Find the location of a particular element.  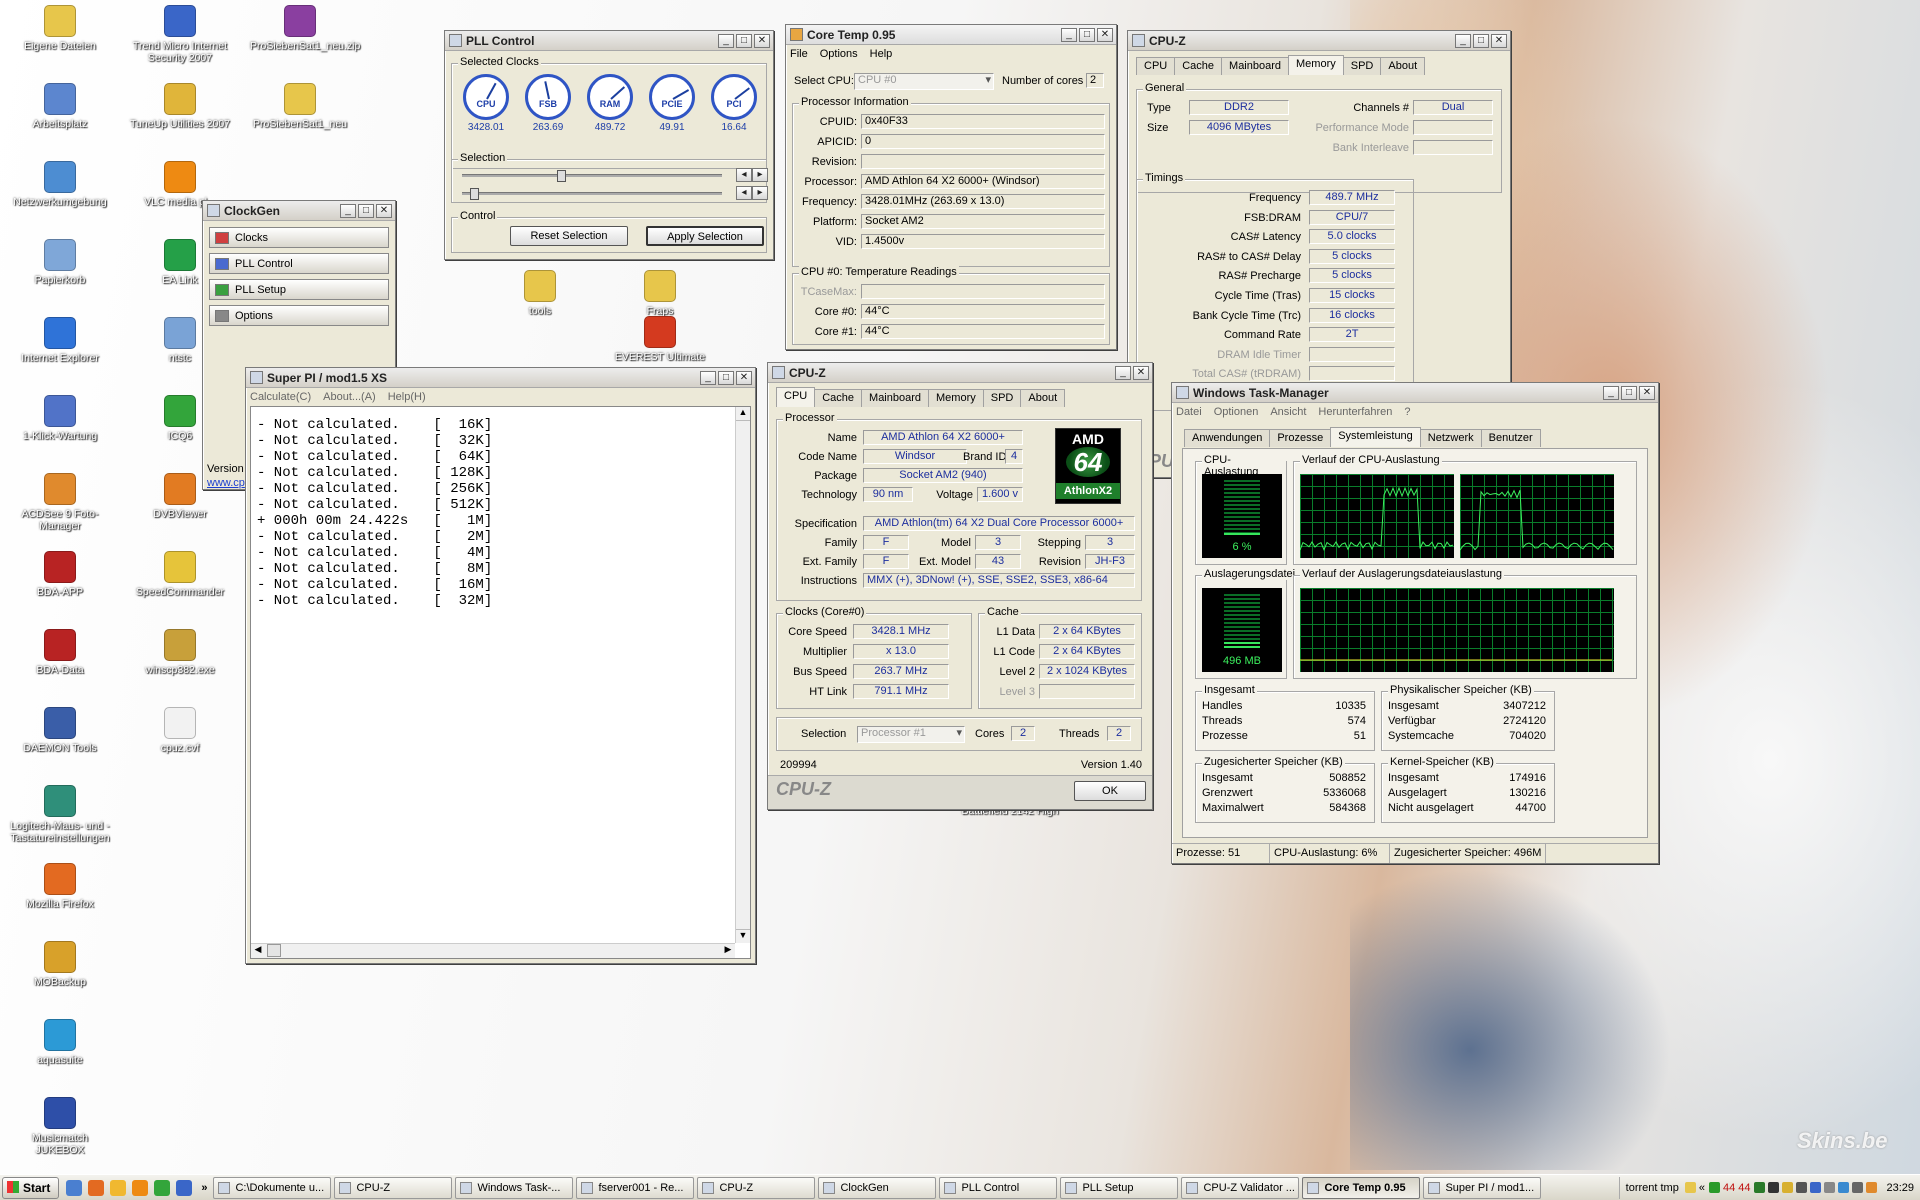

slider-1-right-arrow-icon: ▸ is located at coordinates (760, 175).